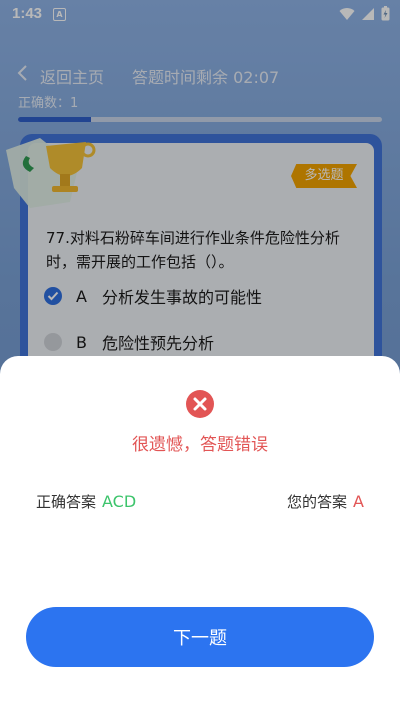  I want to click on your-answer: 您的答案 A, so click(325, 501).